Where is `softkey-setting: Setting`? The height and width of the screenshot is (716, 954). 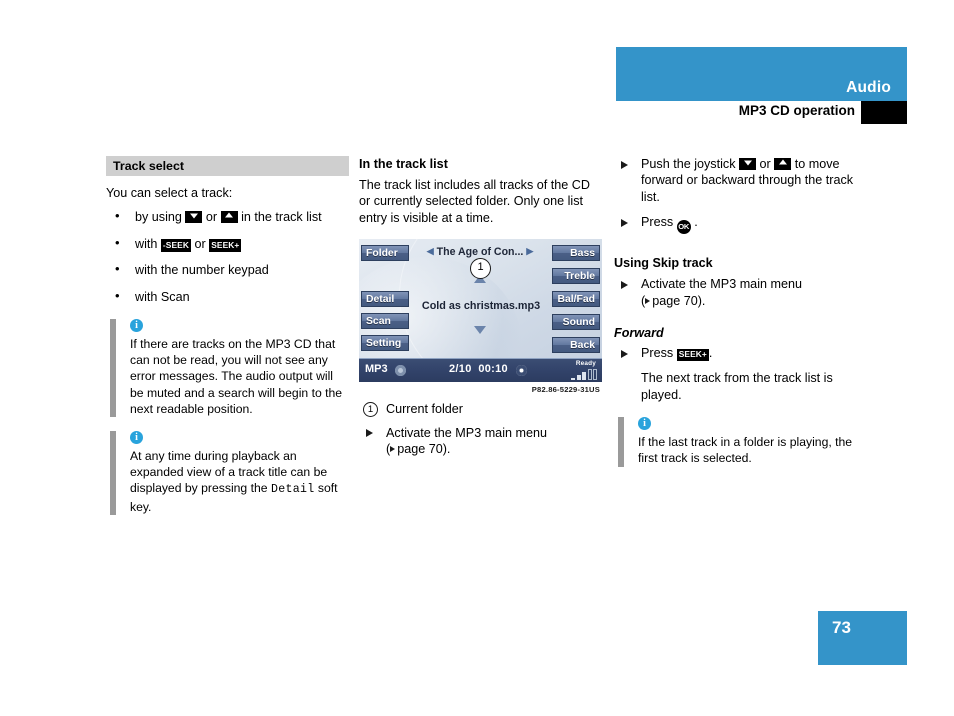 softkey-setting: Setting is located at coordinates (385, 343).